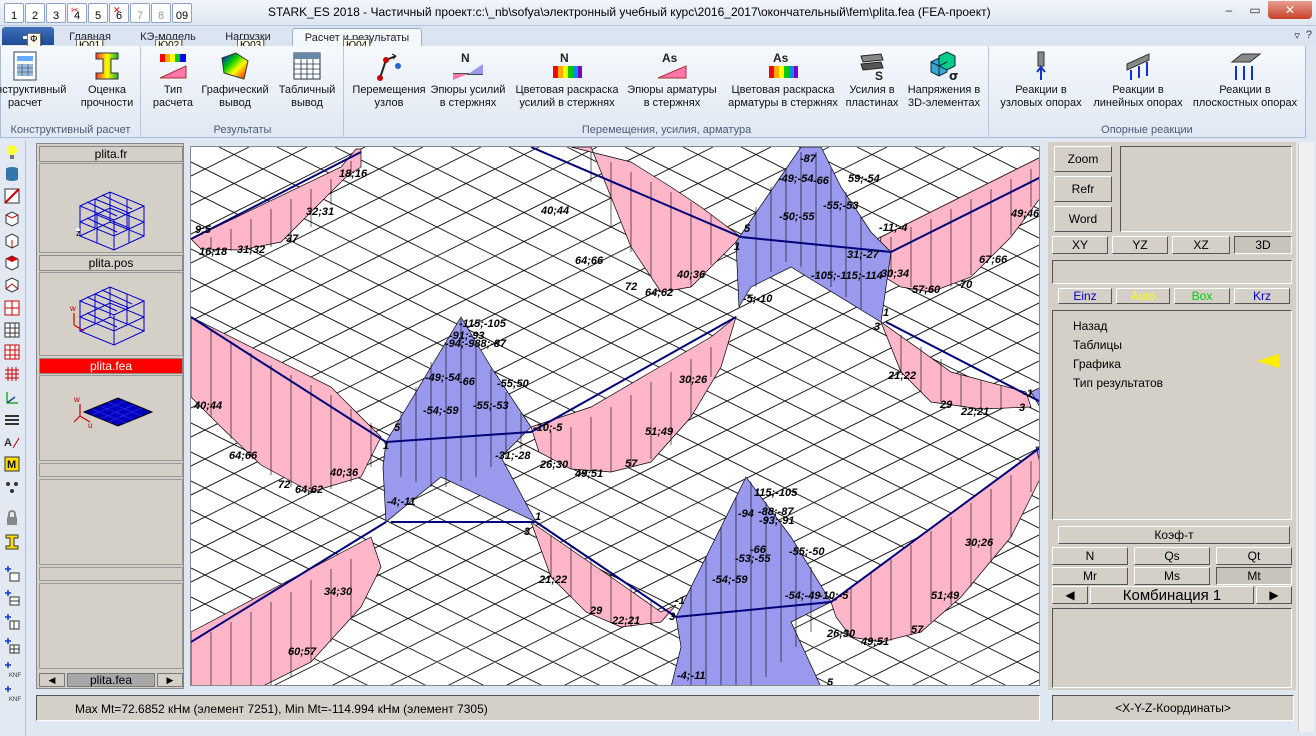 This screenshot has height=736, width=1316. Describe the element at coordinates (12, 352) in the screenshot. I see `grid-frame-icon` at that location.